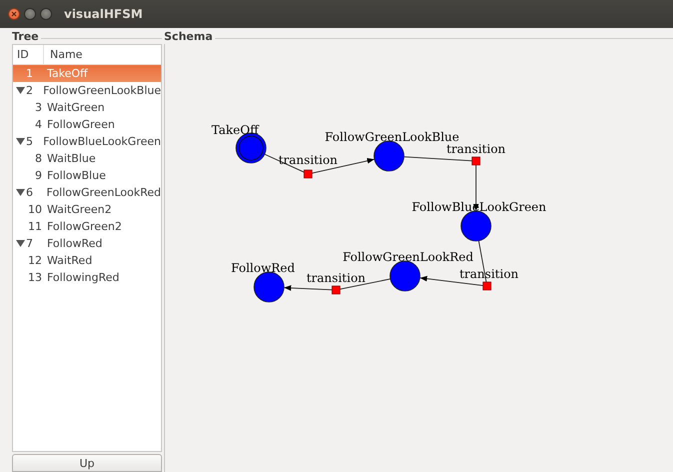 Image resolution: width=673 pixels, height=472 pixels. Describe the element at coordinates (74, 243) in the screenshot. I see `row-name: FollowRed` at that location.